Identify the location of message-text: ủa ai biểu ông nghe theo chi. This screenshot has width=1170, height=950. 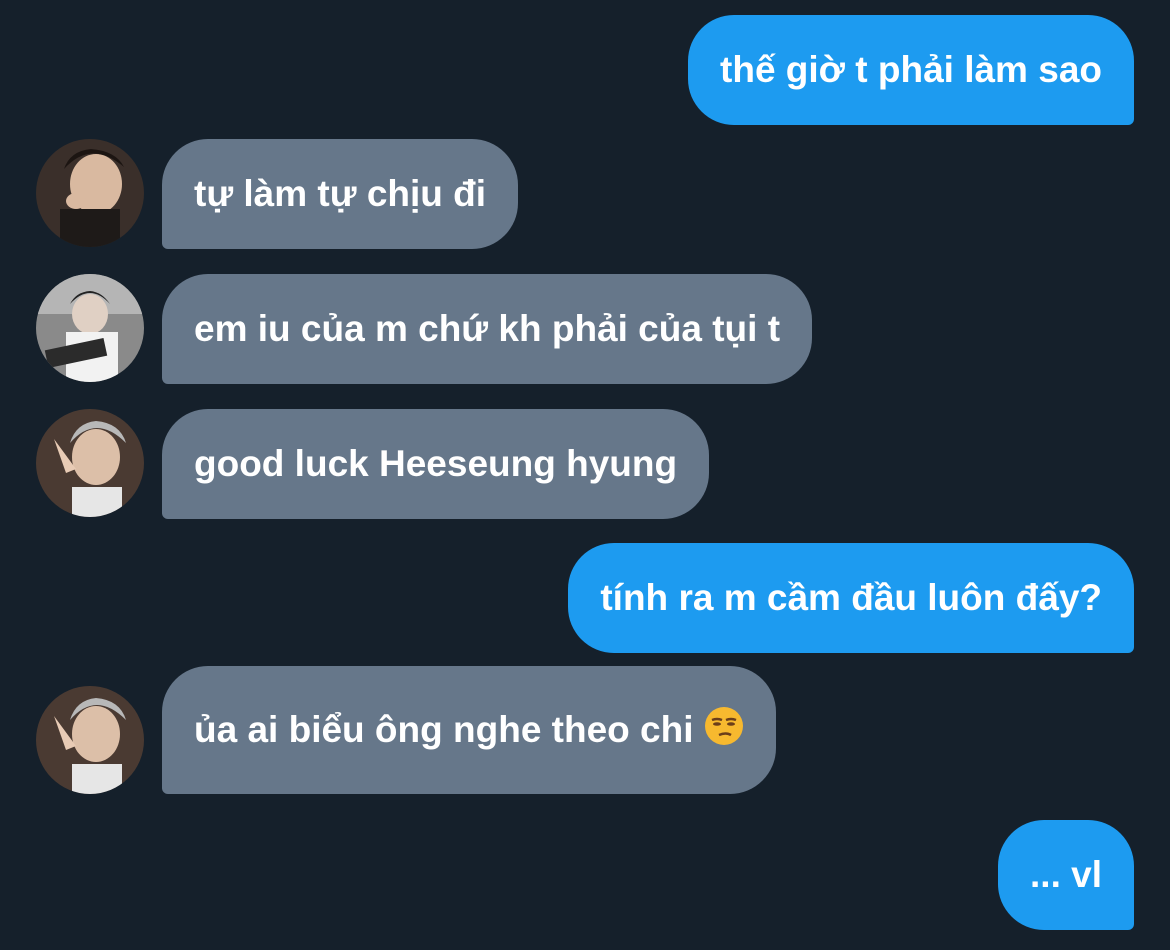
(444, 729).